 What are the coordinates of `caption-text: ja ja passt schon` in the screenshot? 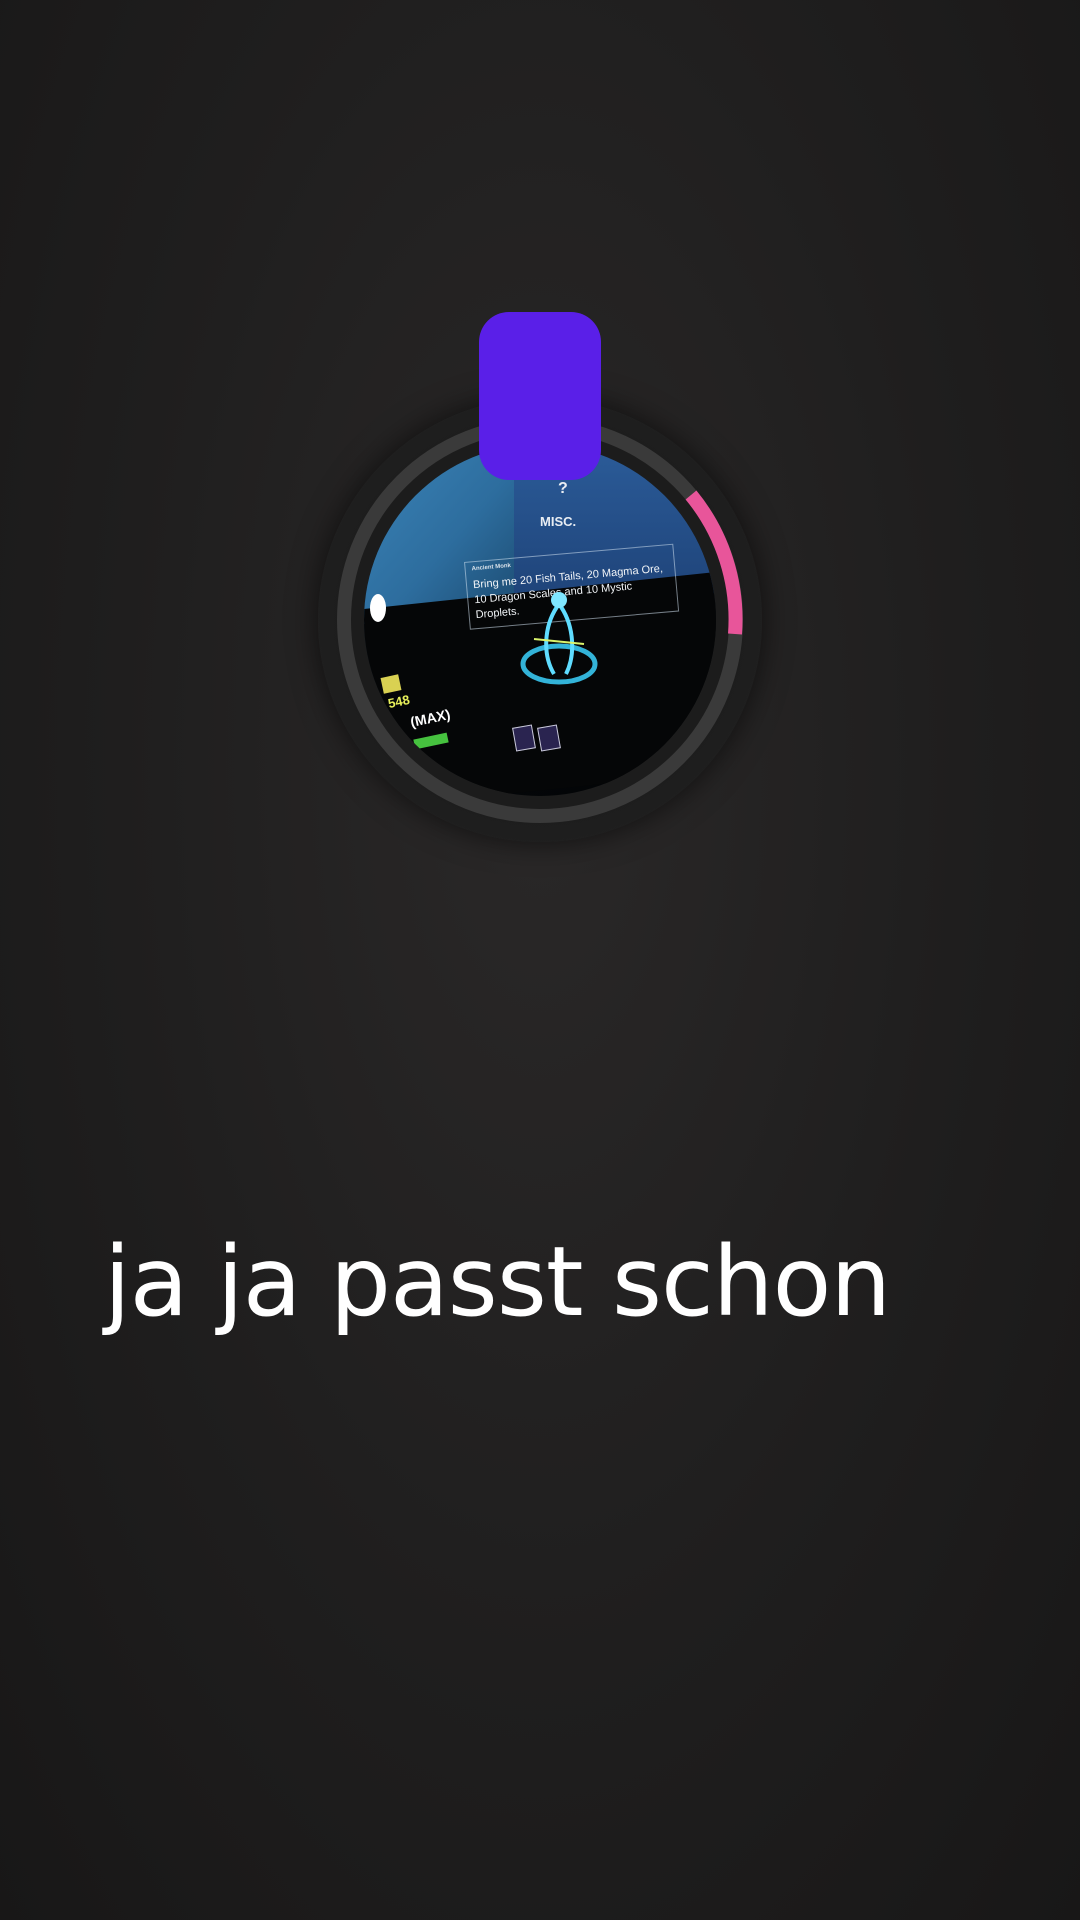 It's located at (497, 1282).